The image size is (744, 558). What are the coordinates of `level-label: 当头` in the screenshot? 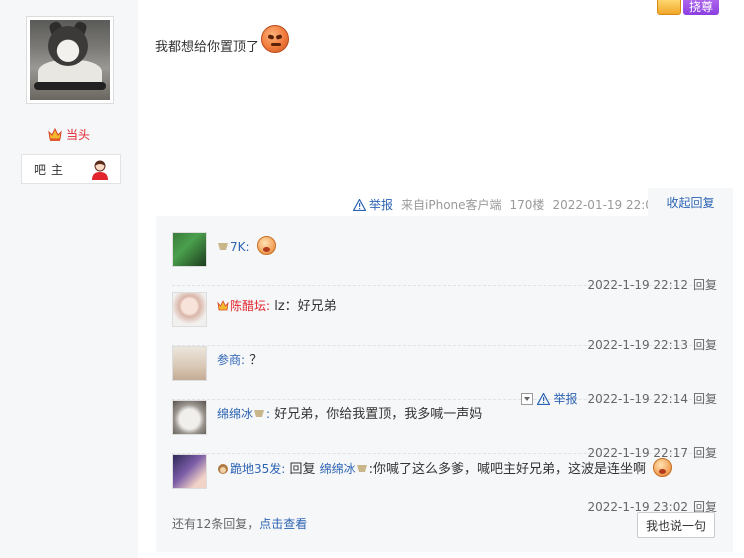 It's located at (78, 135).